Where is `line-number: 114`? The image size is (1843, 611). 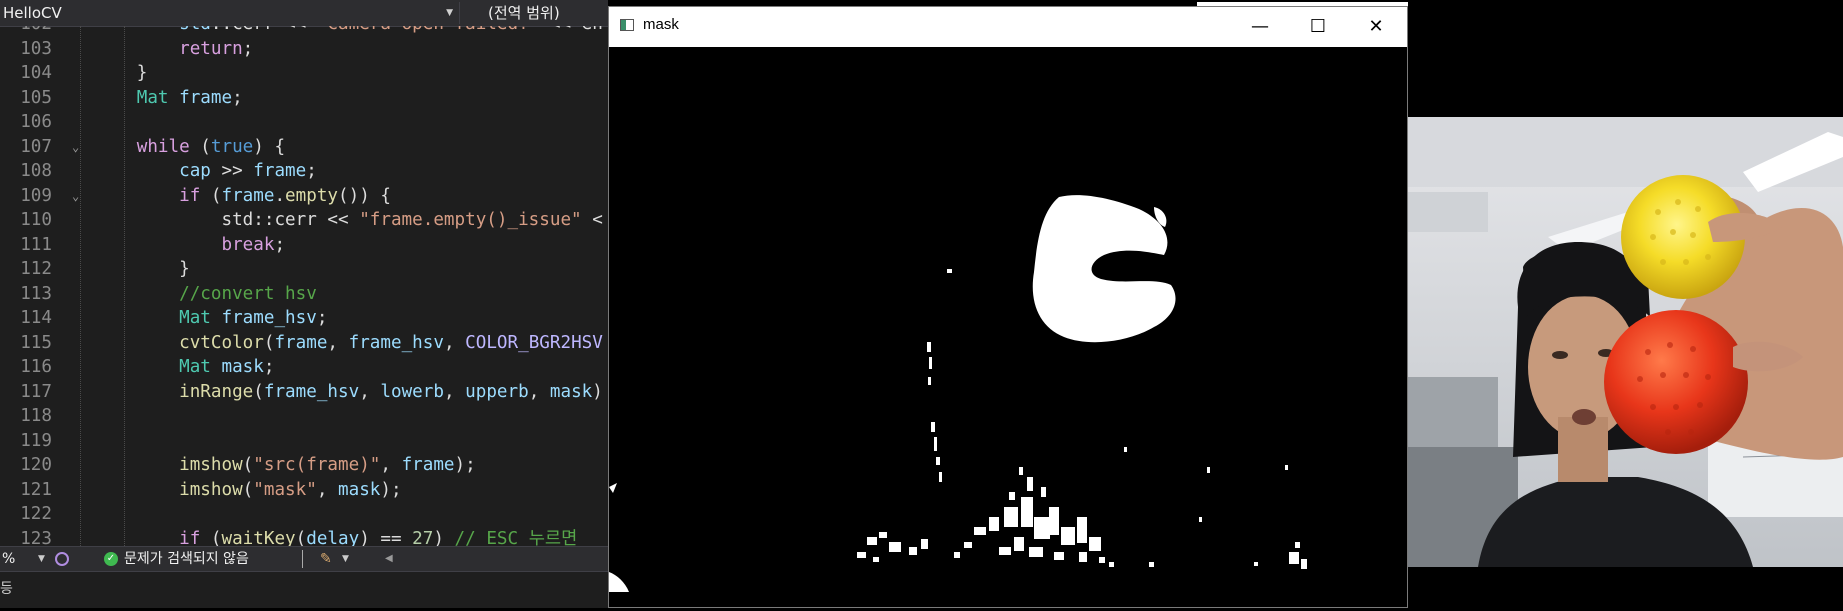 line-number: 114 is located at coordinates (36, 318).